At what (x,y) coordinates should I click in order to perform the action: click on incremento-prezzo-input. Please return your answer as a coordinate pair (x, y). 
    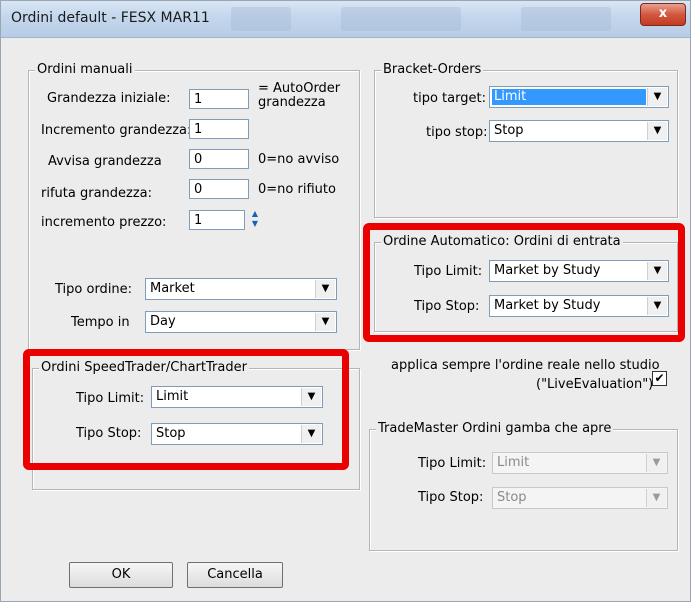
    Looking at the image, I should click on (217, 220).